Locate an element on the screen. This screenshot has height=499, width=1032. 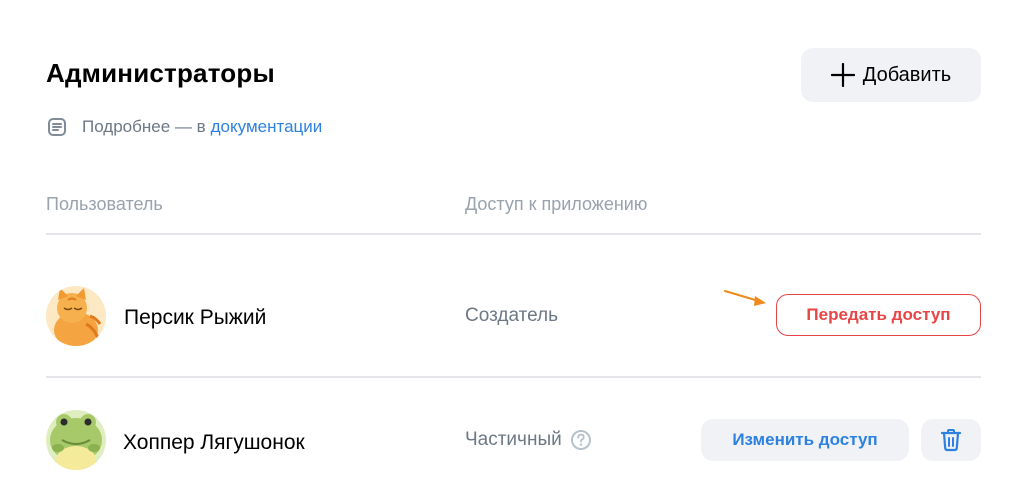
trash-icon is located at coordinates (951, 440).